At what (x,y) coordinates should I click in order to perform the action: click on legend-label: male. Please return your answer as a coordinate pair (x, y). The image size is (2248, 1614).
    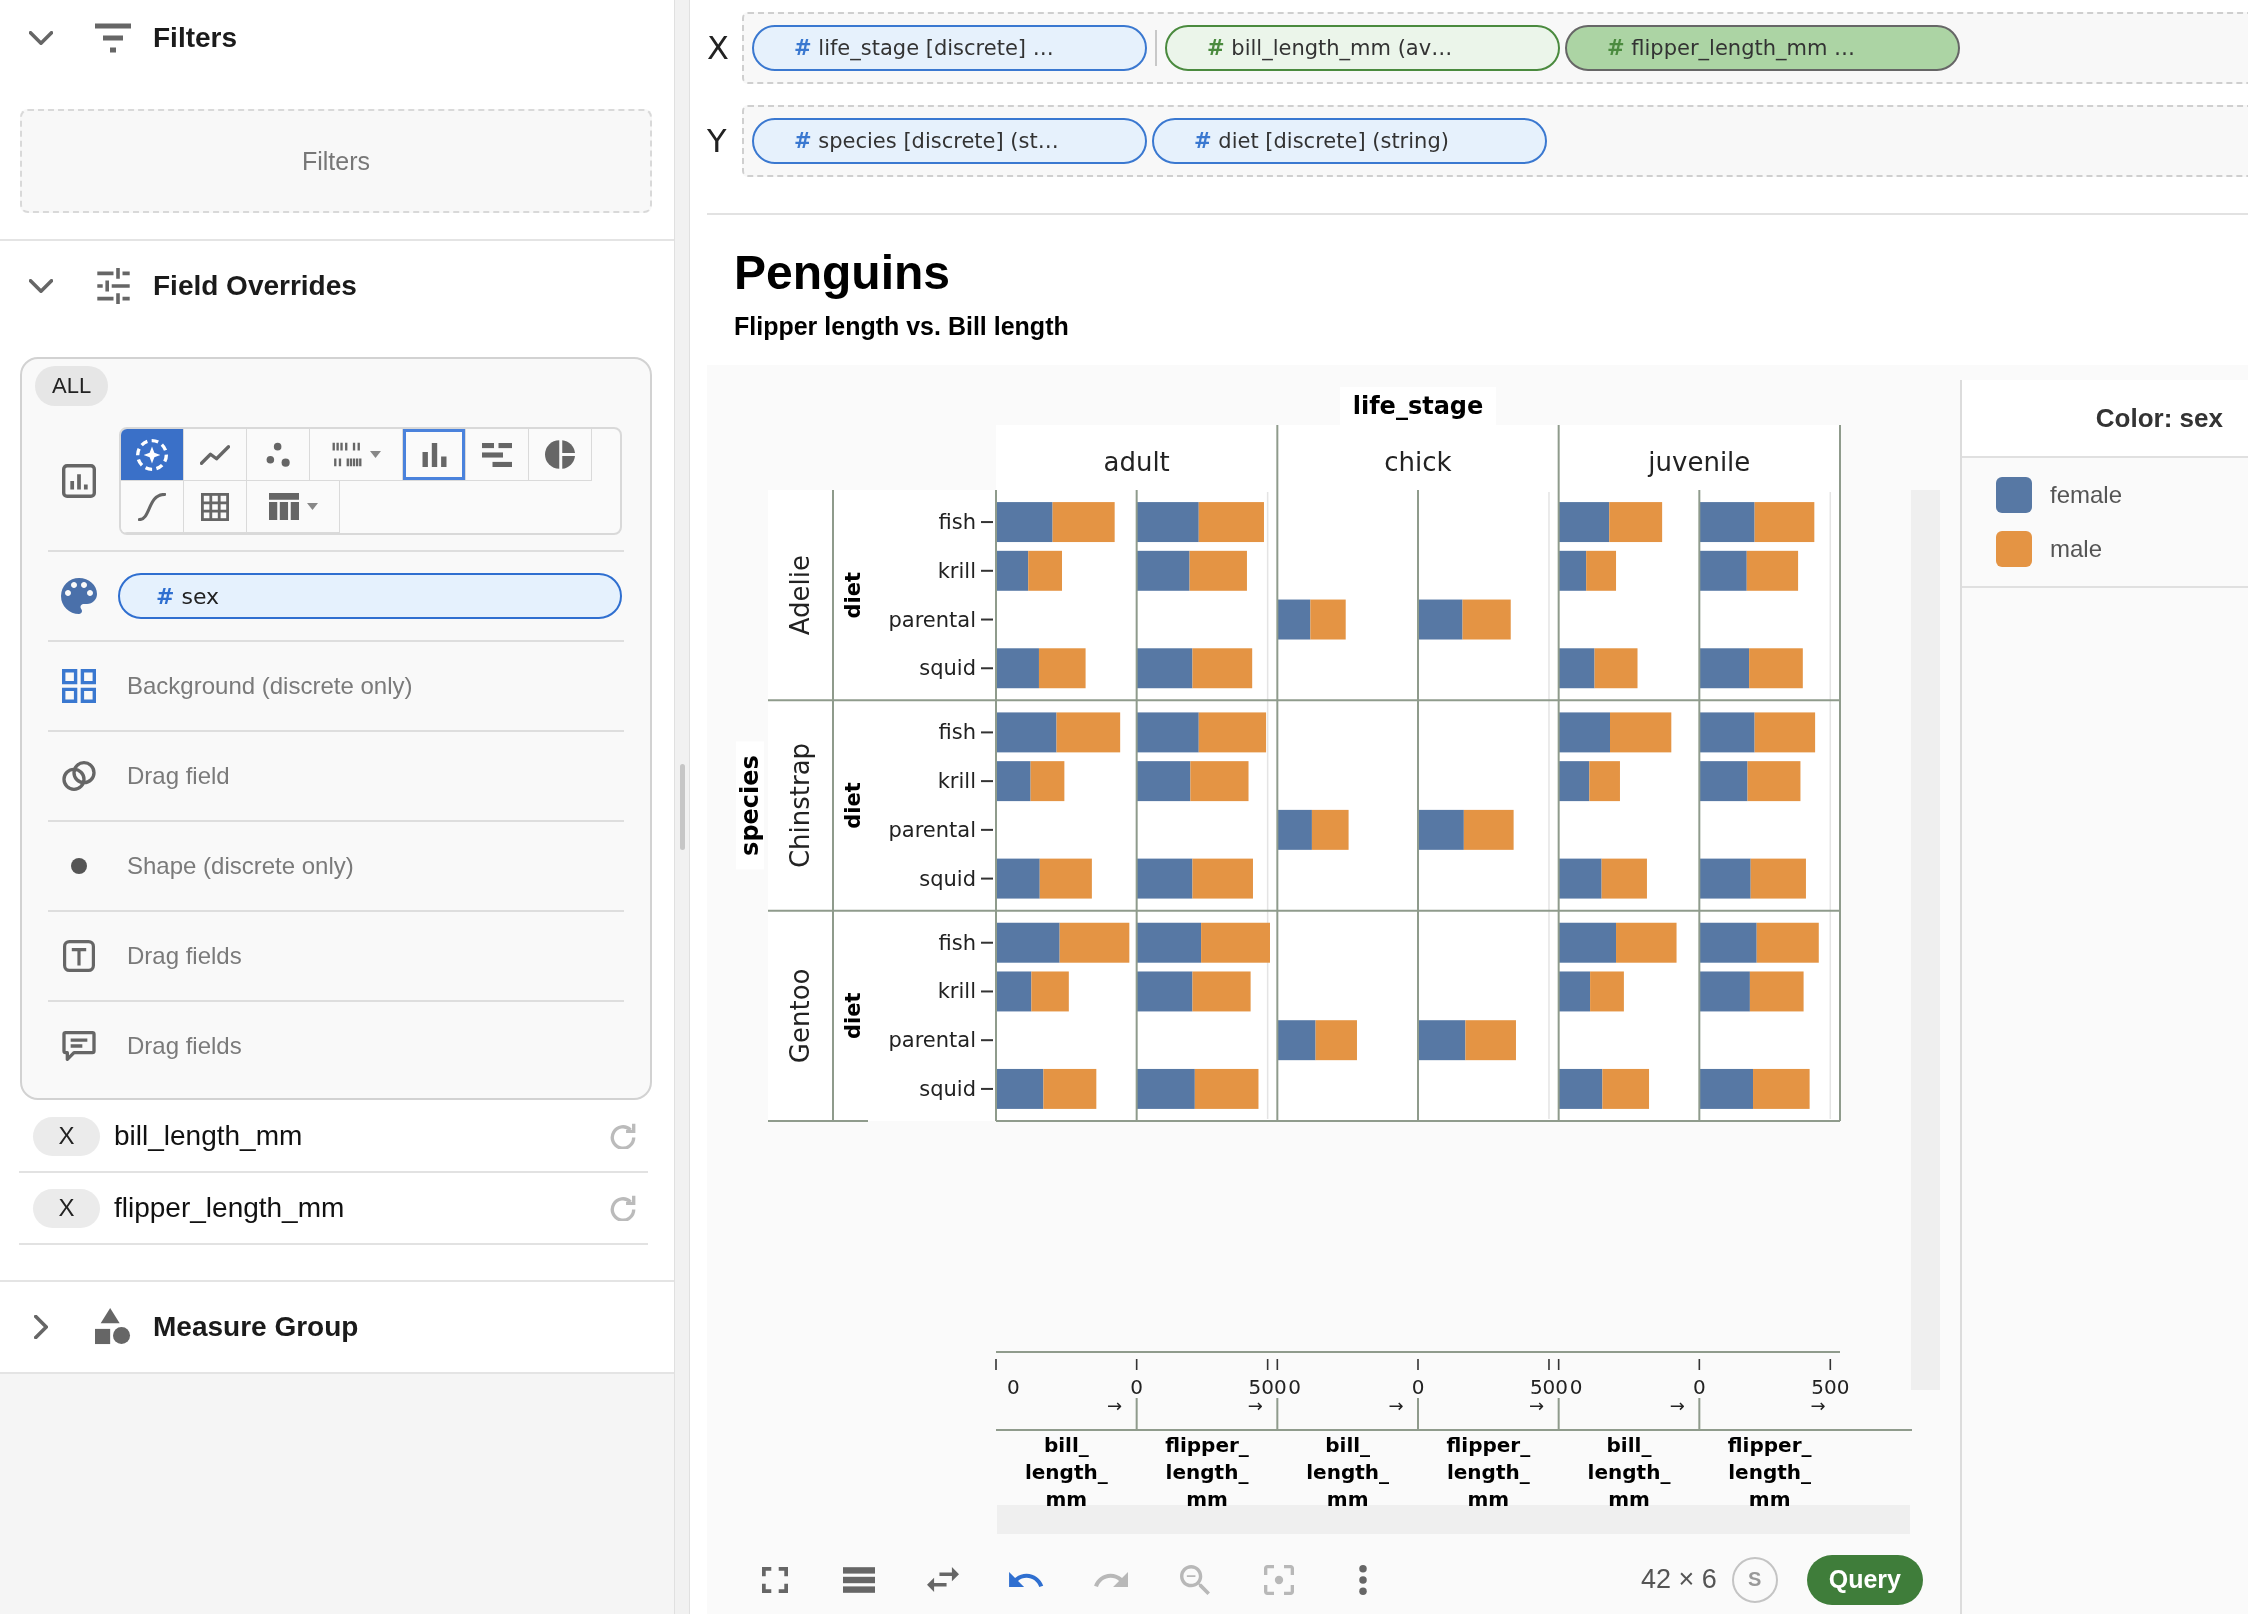
    Looking at the image, I should click on (2076, 549).